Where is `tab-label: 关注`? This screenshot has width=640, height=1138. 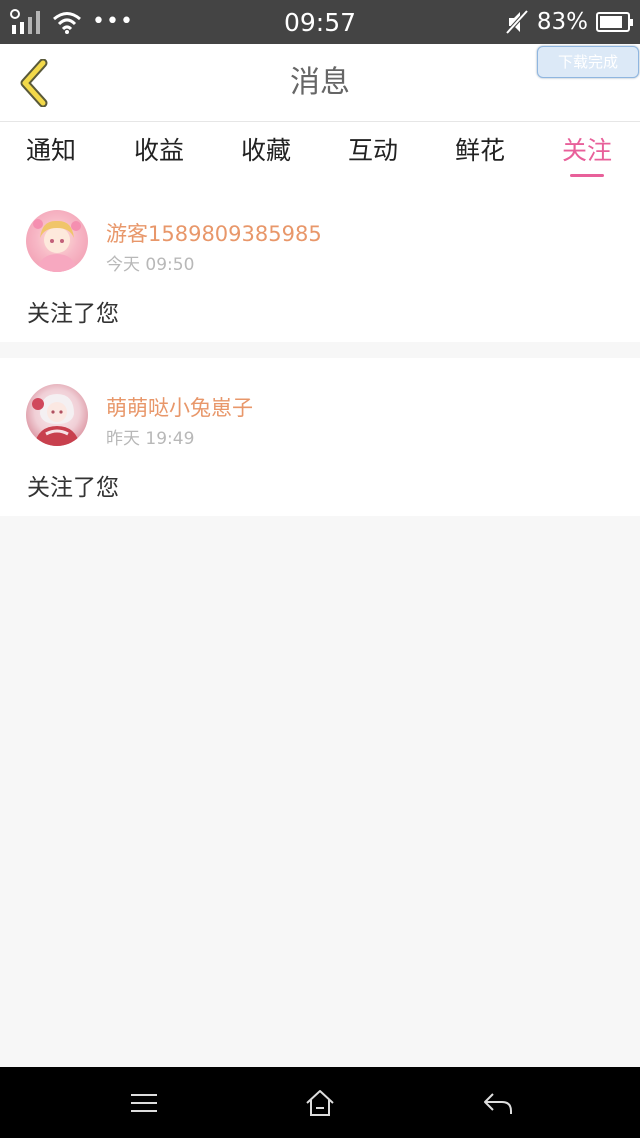 tab-label: 关注 is located at coordinates (586, 150).